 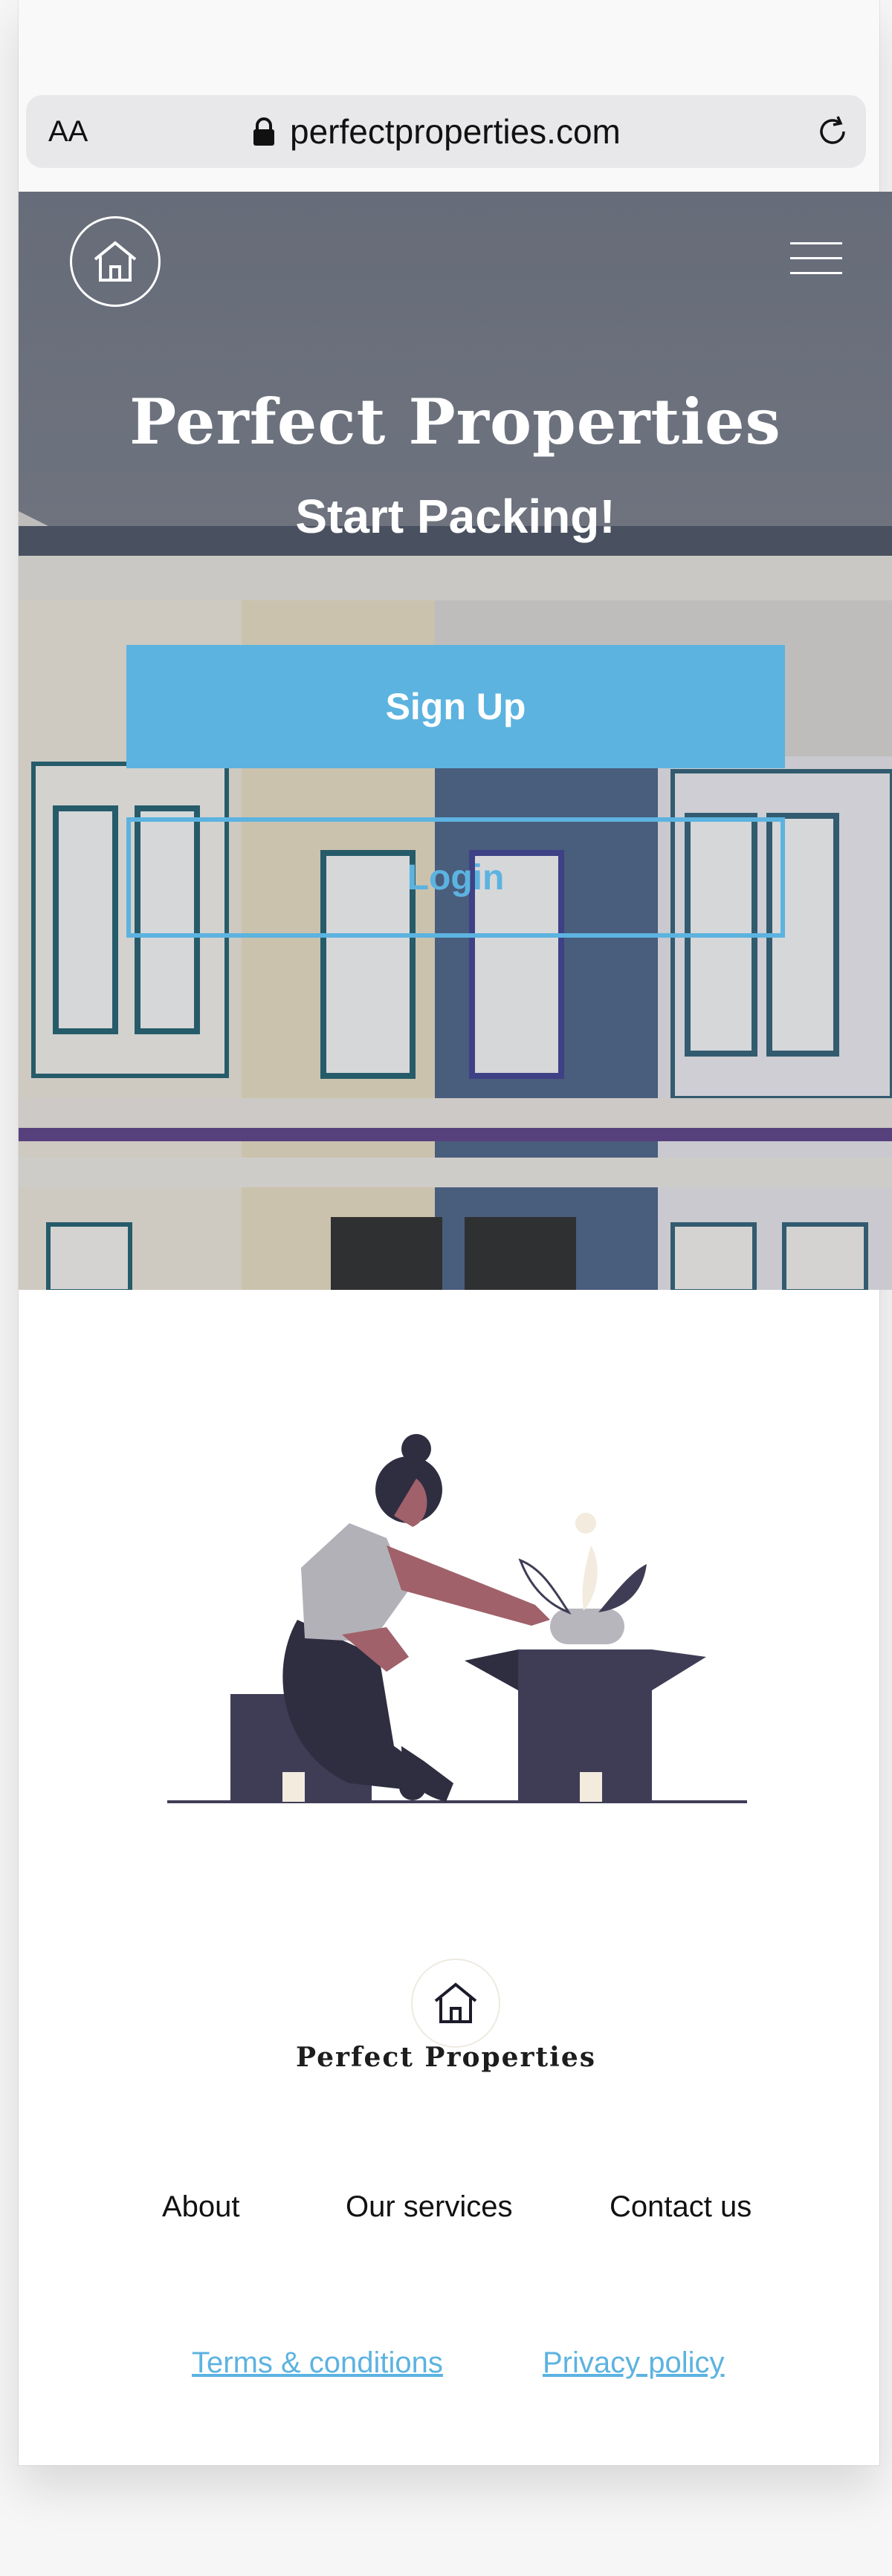 I want to click on address-bar: AA perfectproperties.com, so click(x=446, y=131).